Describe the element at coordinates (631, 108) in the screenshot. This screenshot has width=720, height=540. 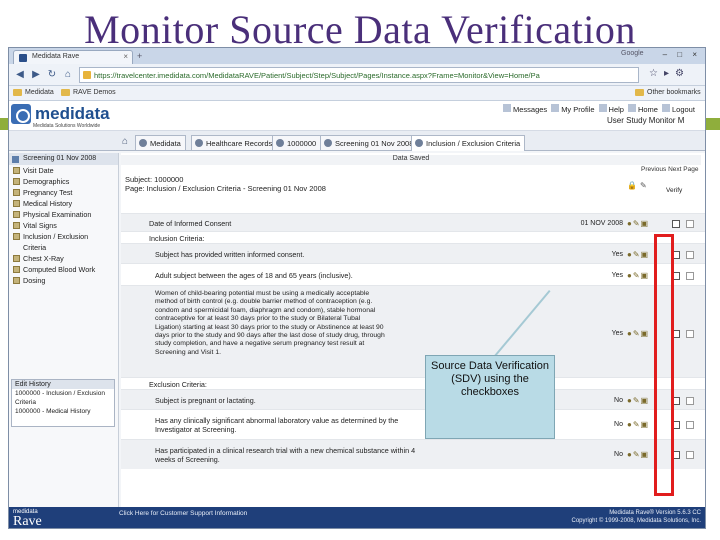
I see `home-icon` at that location.